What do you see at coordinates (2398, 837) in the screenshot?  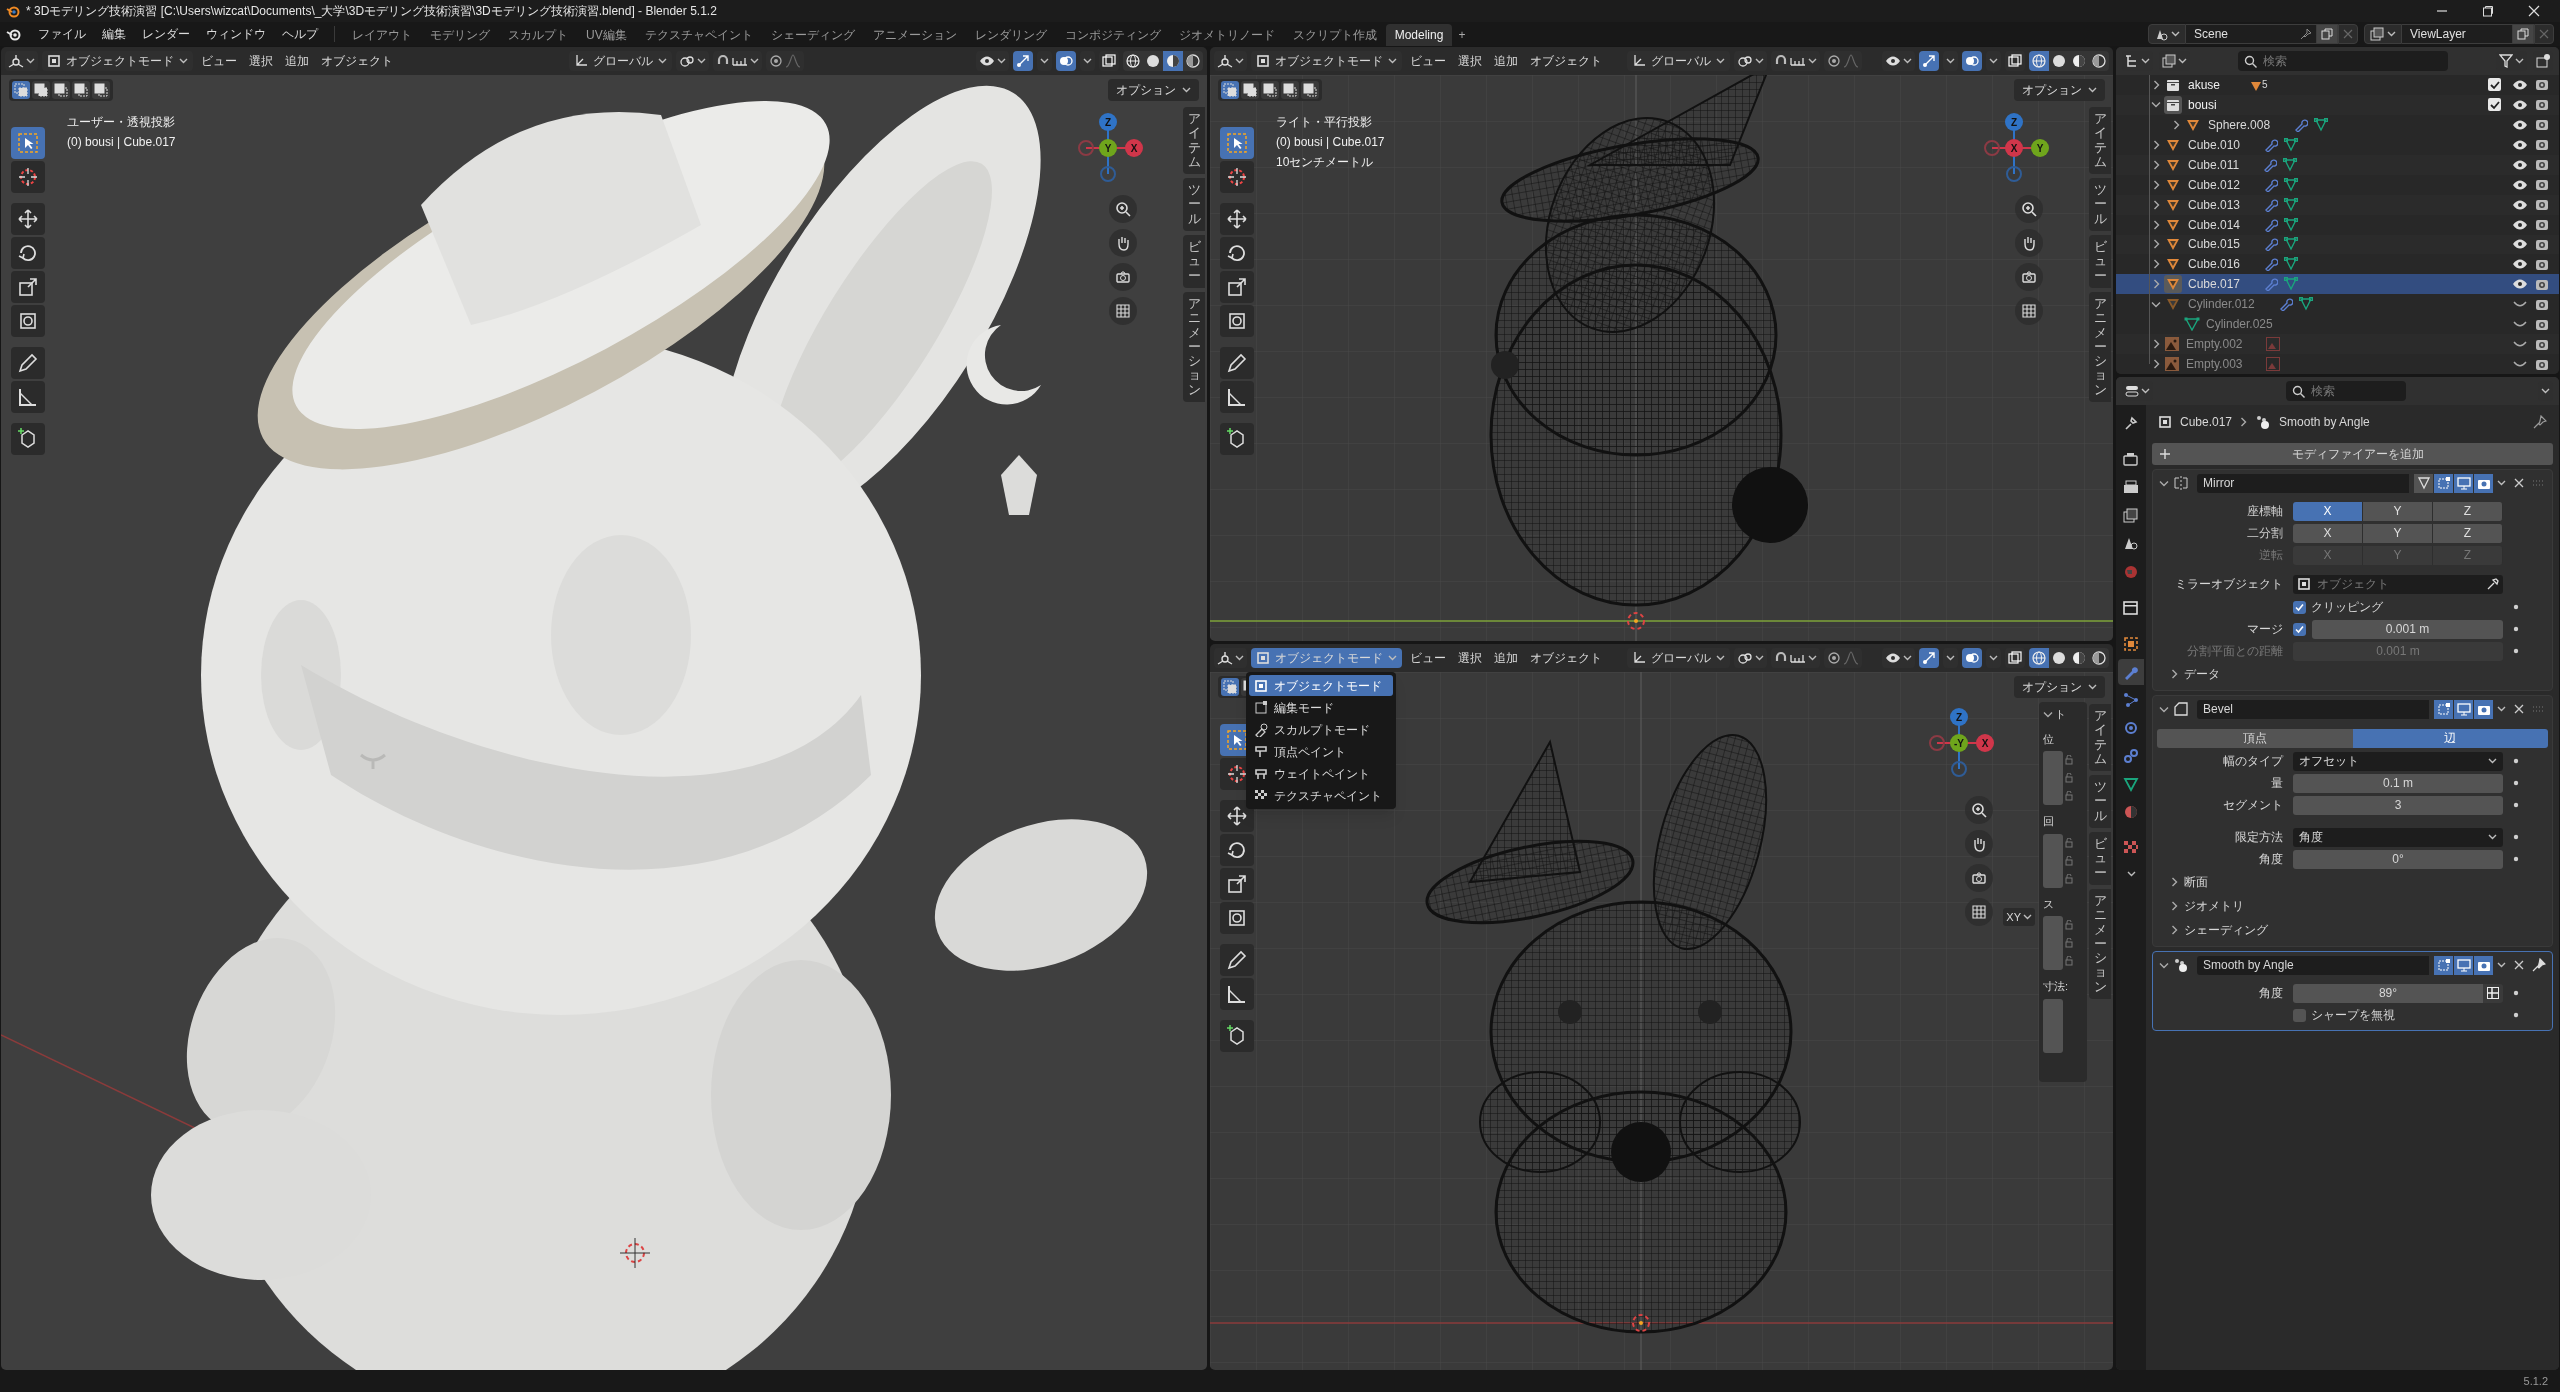 I see `dropdown: 角度` at bounding box center [2398, 837].